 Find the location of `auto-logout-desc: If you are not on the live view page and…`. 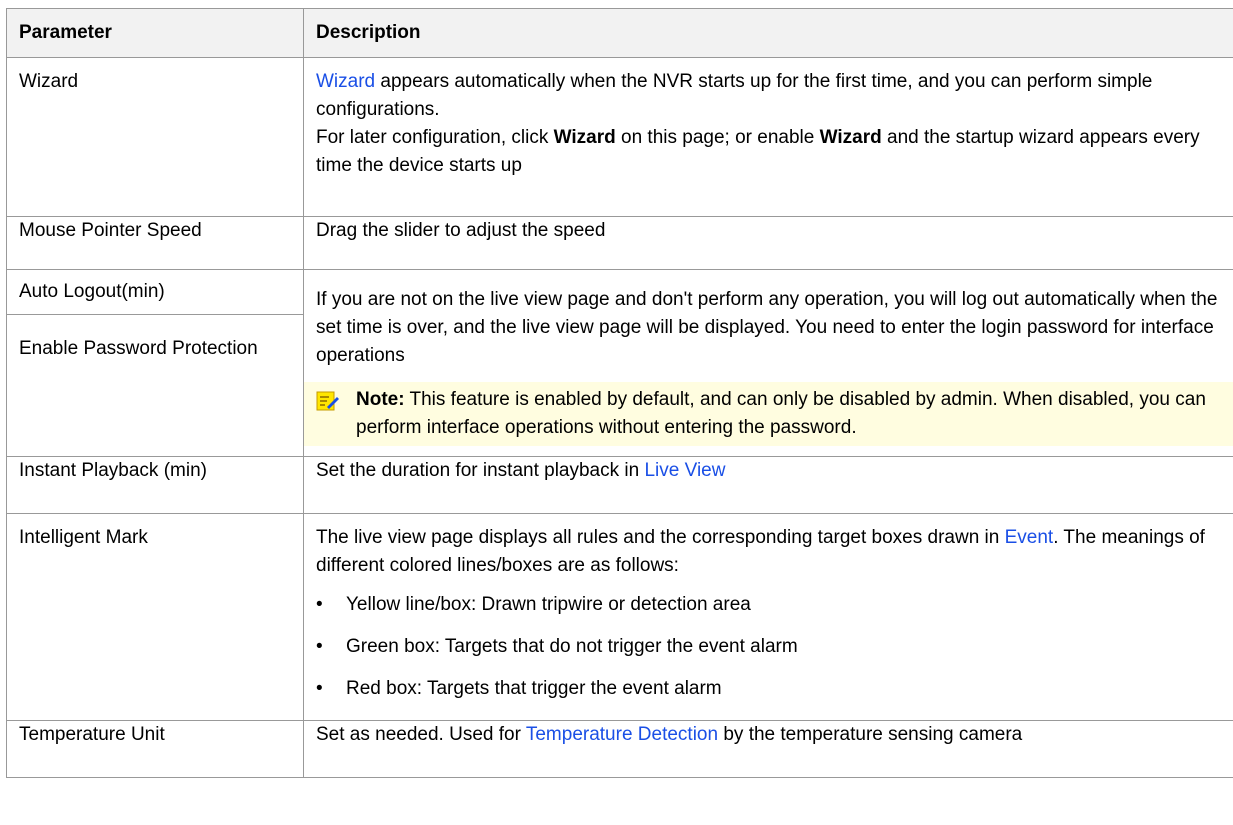

auto-logout-desc: If you are not on the live view page and… is located at coordinates (767, 327).